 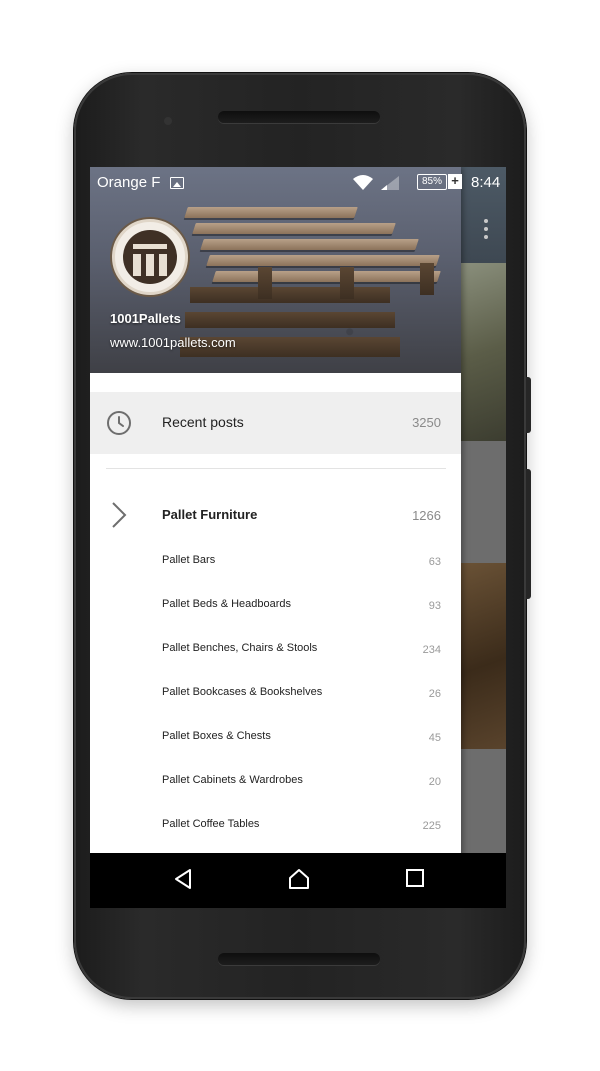 I want to click on navigation-bar, so click(x=298, y=880).